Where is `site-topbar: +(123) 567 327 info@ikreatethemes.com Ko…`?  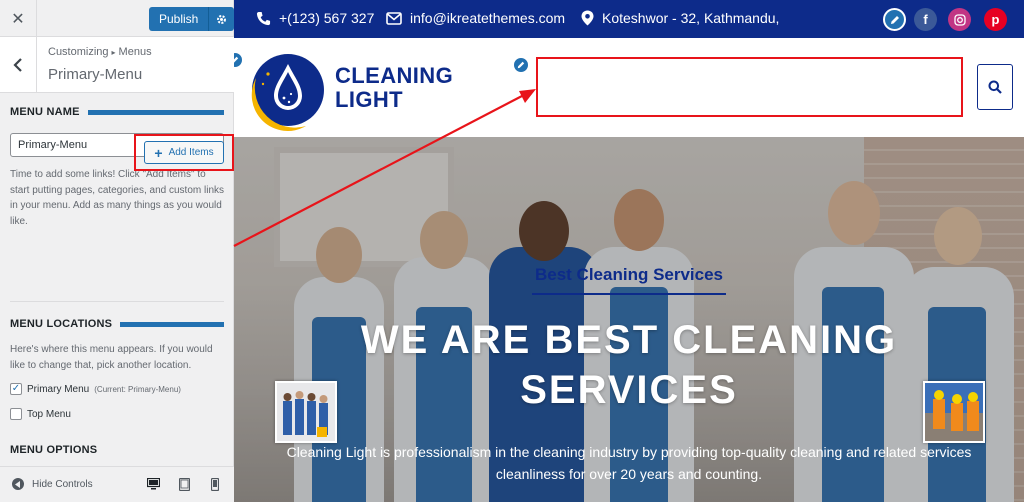
site-topbar: +(123) 567 327 info@ikreatethemes.com Ko… is located at coordinates (629, 19).